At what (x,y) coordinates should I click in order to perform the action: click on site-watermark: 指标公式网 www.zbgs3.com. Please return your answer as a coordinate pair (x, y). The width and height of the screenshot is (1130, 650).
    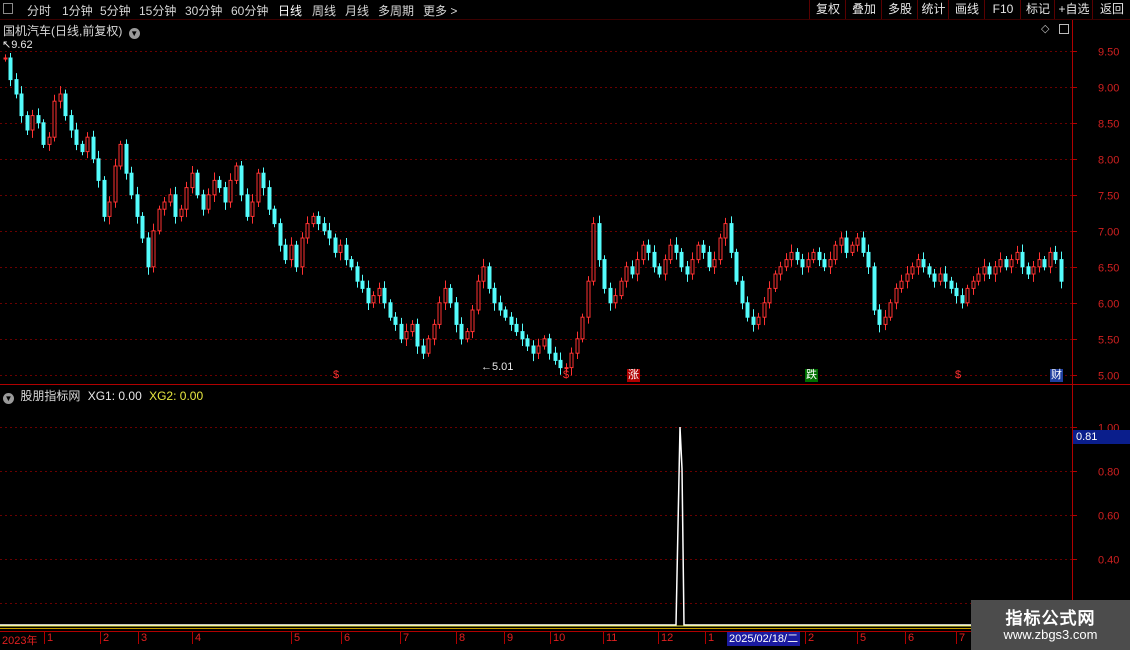
    Looking at the image, I should click on (1050, 625).